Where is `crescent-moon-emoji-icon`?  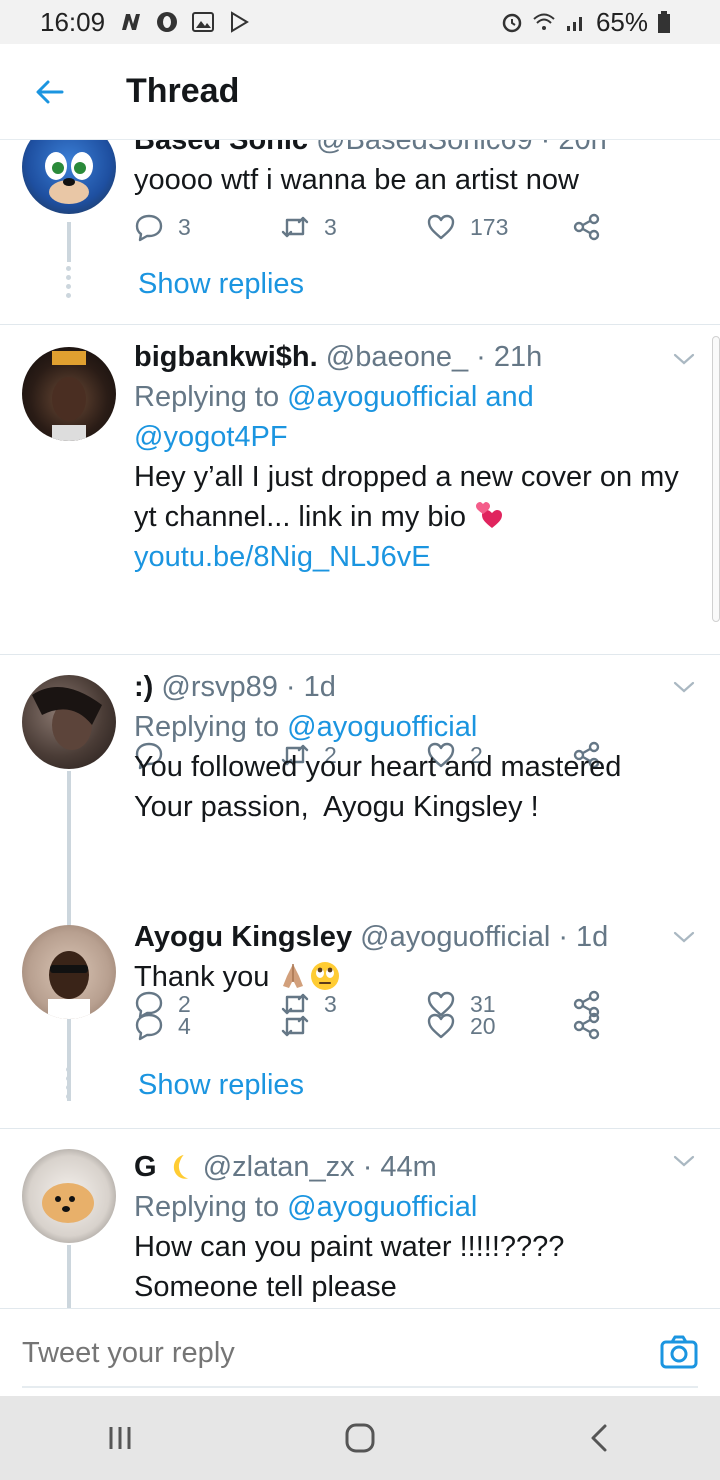
crescent-moon-emoji-icon is located at coordinates (181, 1166).